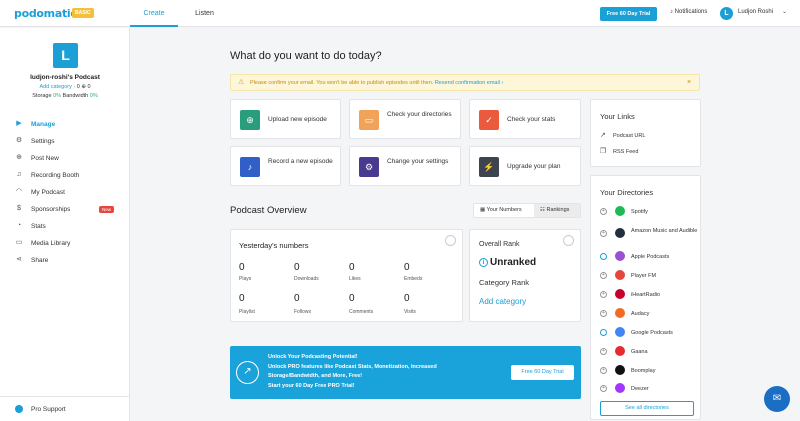 The image size is (800, 421). I want to click on bandwidth-percent: 0%, so click(93, 96).